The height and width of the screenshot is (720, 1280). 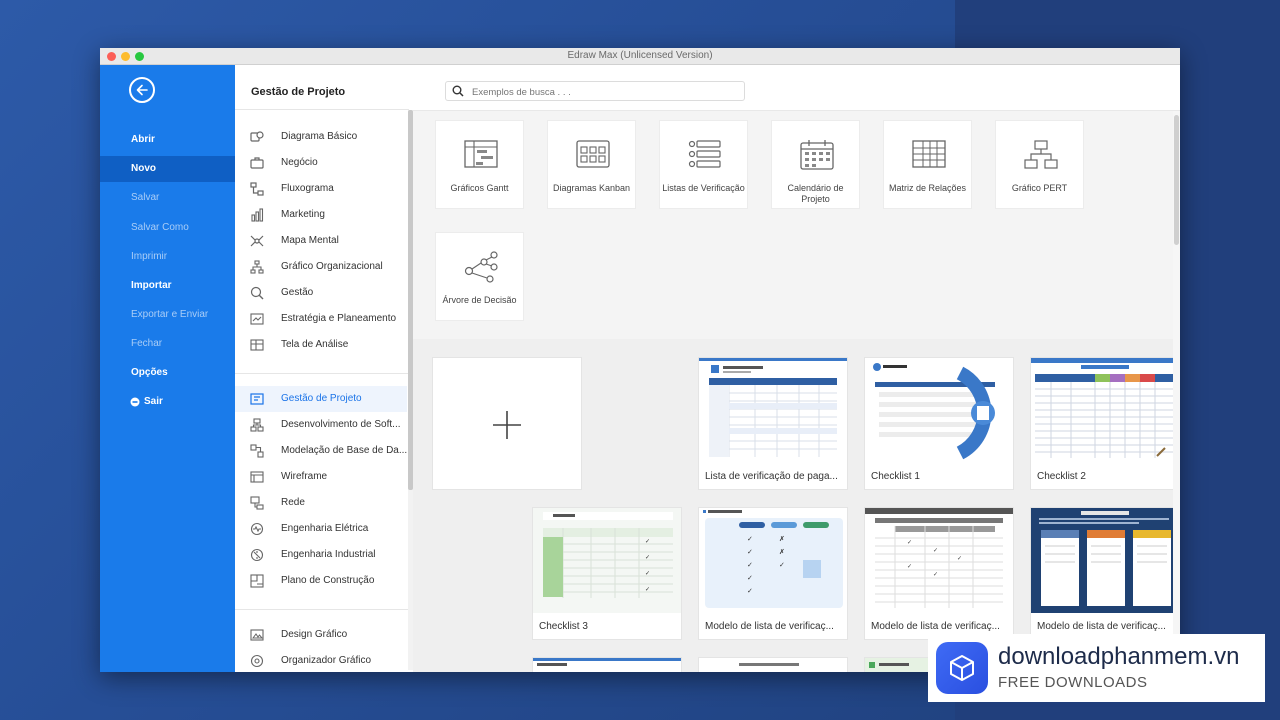 What do you see at coordinates (257, 399) in the screenshot?
I see `project-management-icon` at bounding box center [257, 399].